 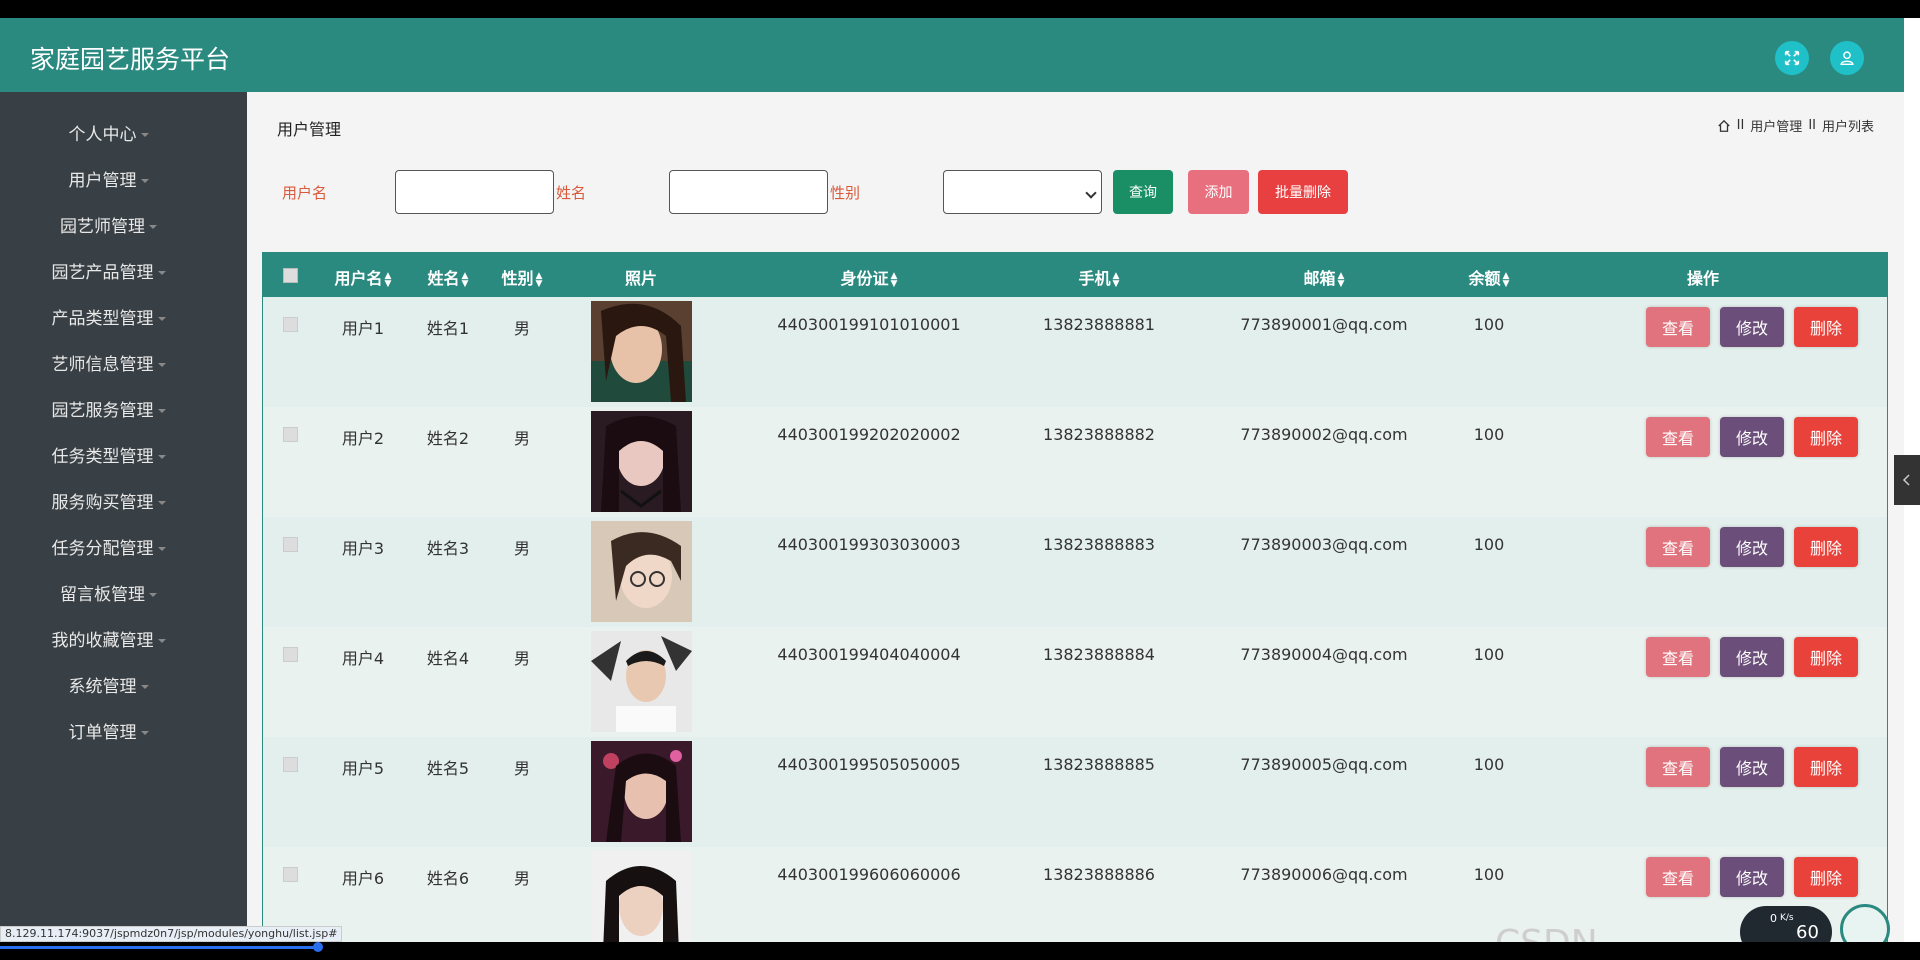 I want to click on name-input, so click(x=748, y=192).